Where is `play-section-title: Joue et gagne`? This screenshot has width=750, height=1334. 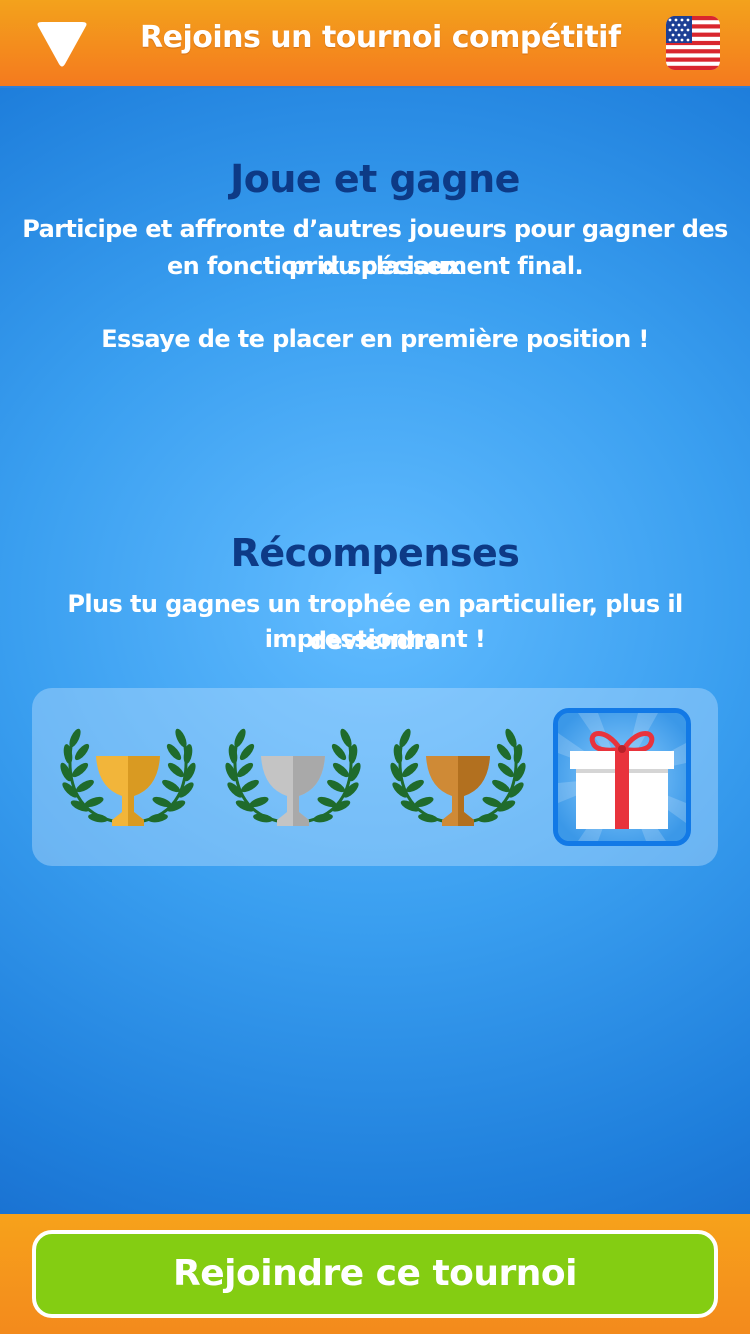 play-section-title: Joue et gagne is located at coordinates (375, 179).